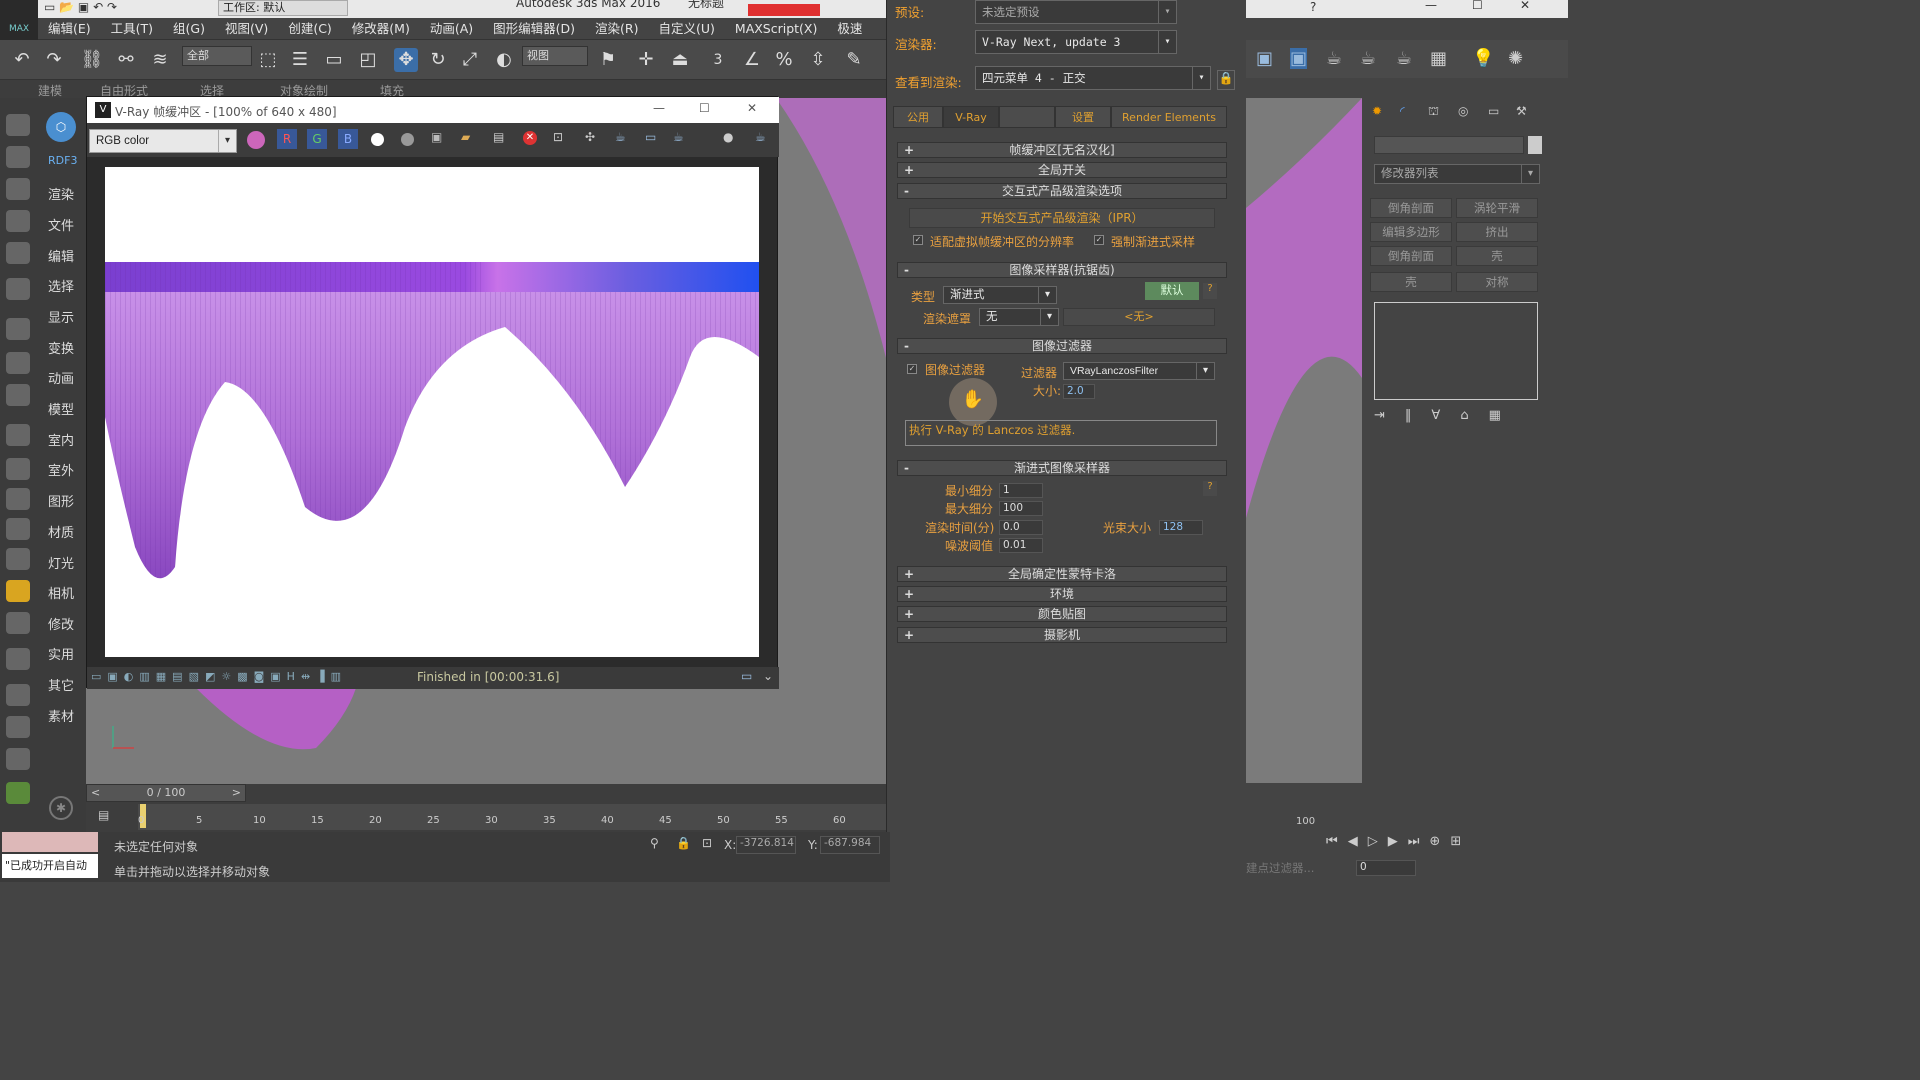 The width and height of the screenshot is (1920, 1080). Describe the element at coordinates (61, 193) in the screenshot. I see `category-render: 渲染` at that location.